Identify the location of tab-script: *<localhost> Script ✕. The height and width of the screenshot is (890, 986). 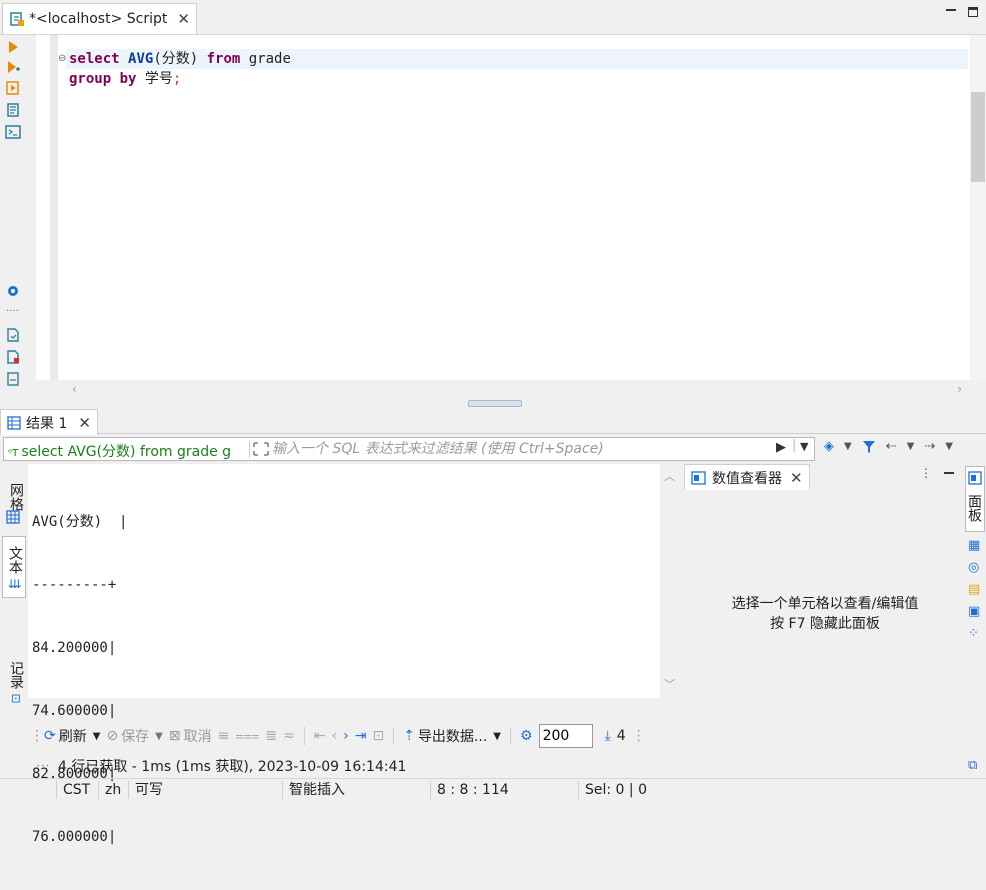
(99, 18).